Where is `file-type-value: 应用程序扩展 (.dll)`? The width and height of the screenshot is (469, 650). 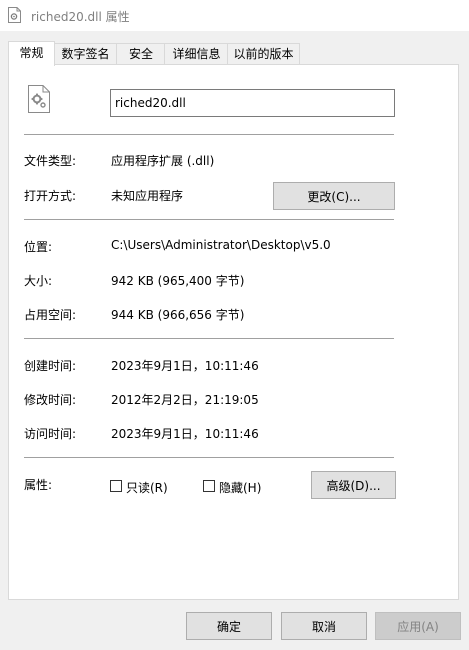 file-type-value: 应用程序扩展 (.dll) is located at coordinates (163, 161).